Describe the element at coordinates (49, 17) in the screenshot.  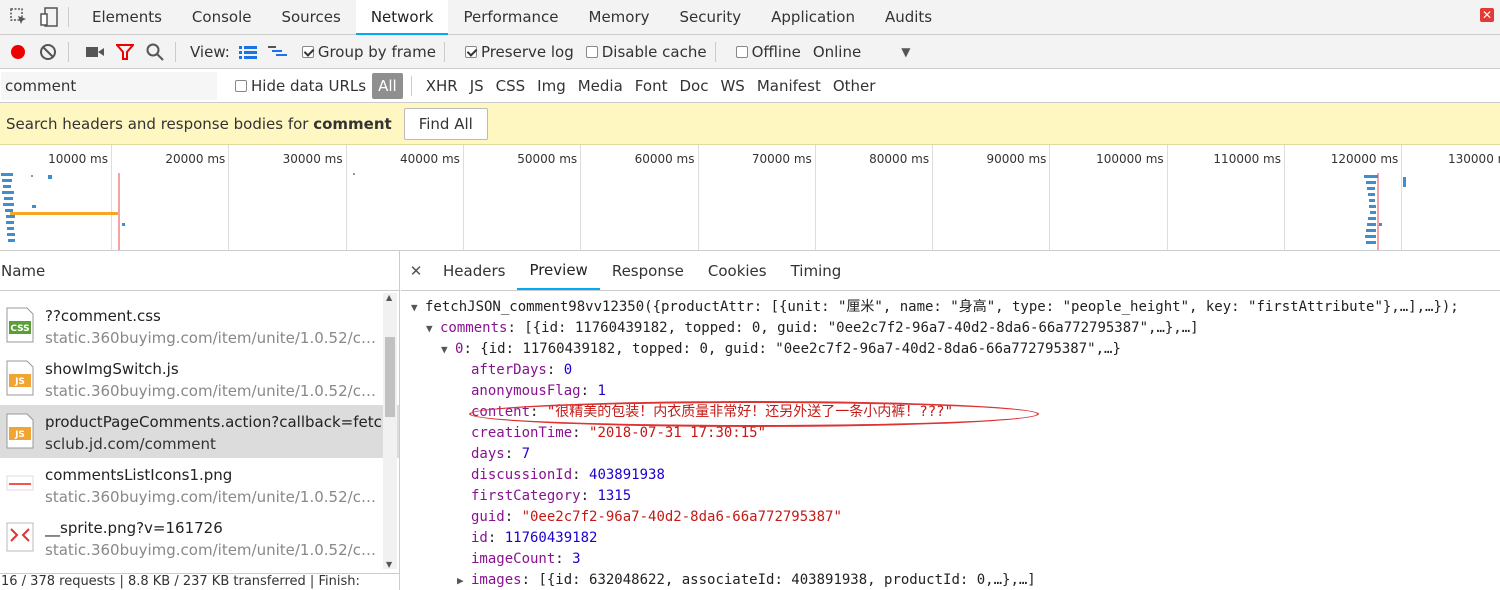
I see `device-toolbar-icon` at that location.